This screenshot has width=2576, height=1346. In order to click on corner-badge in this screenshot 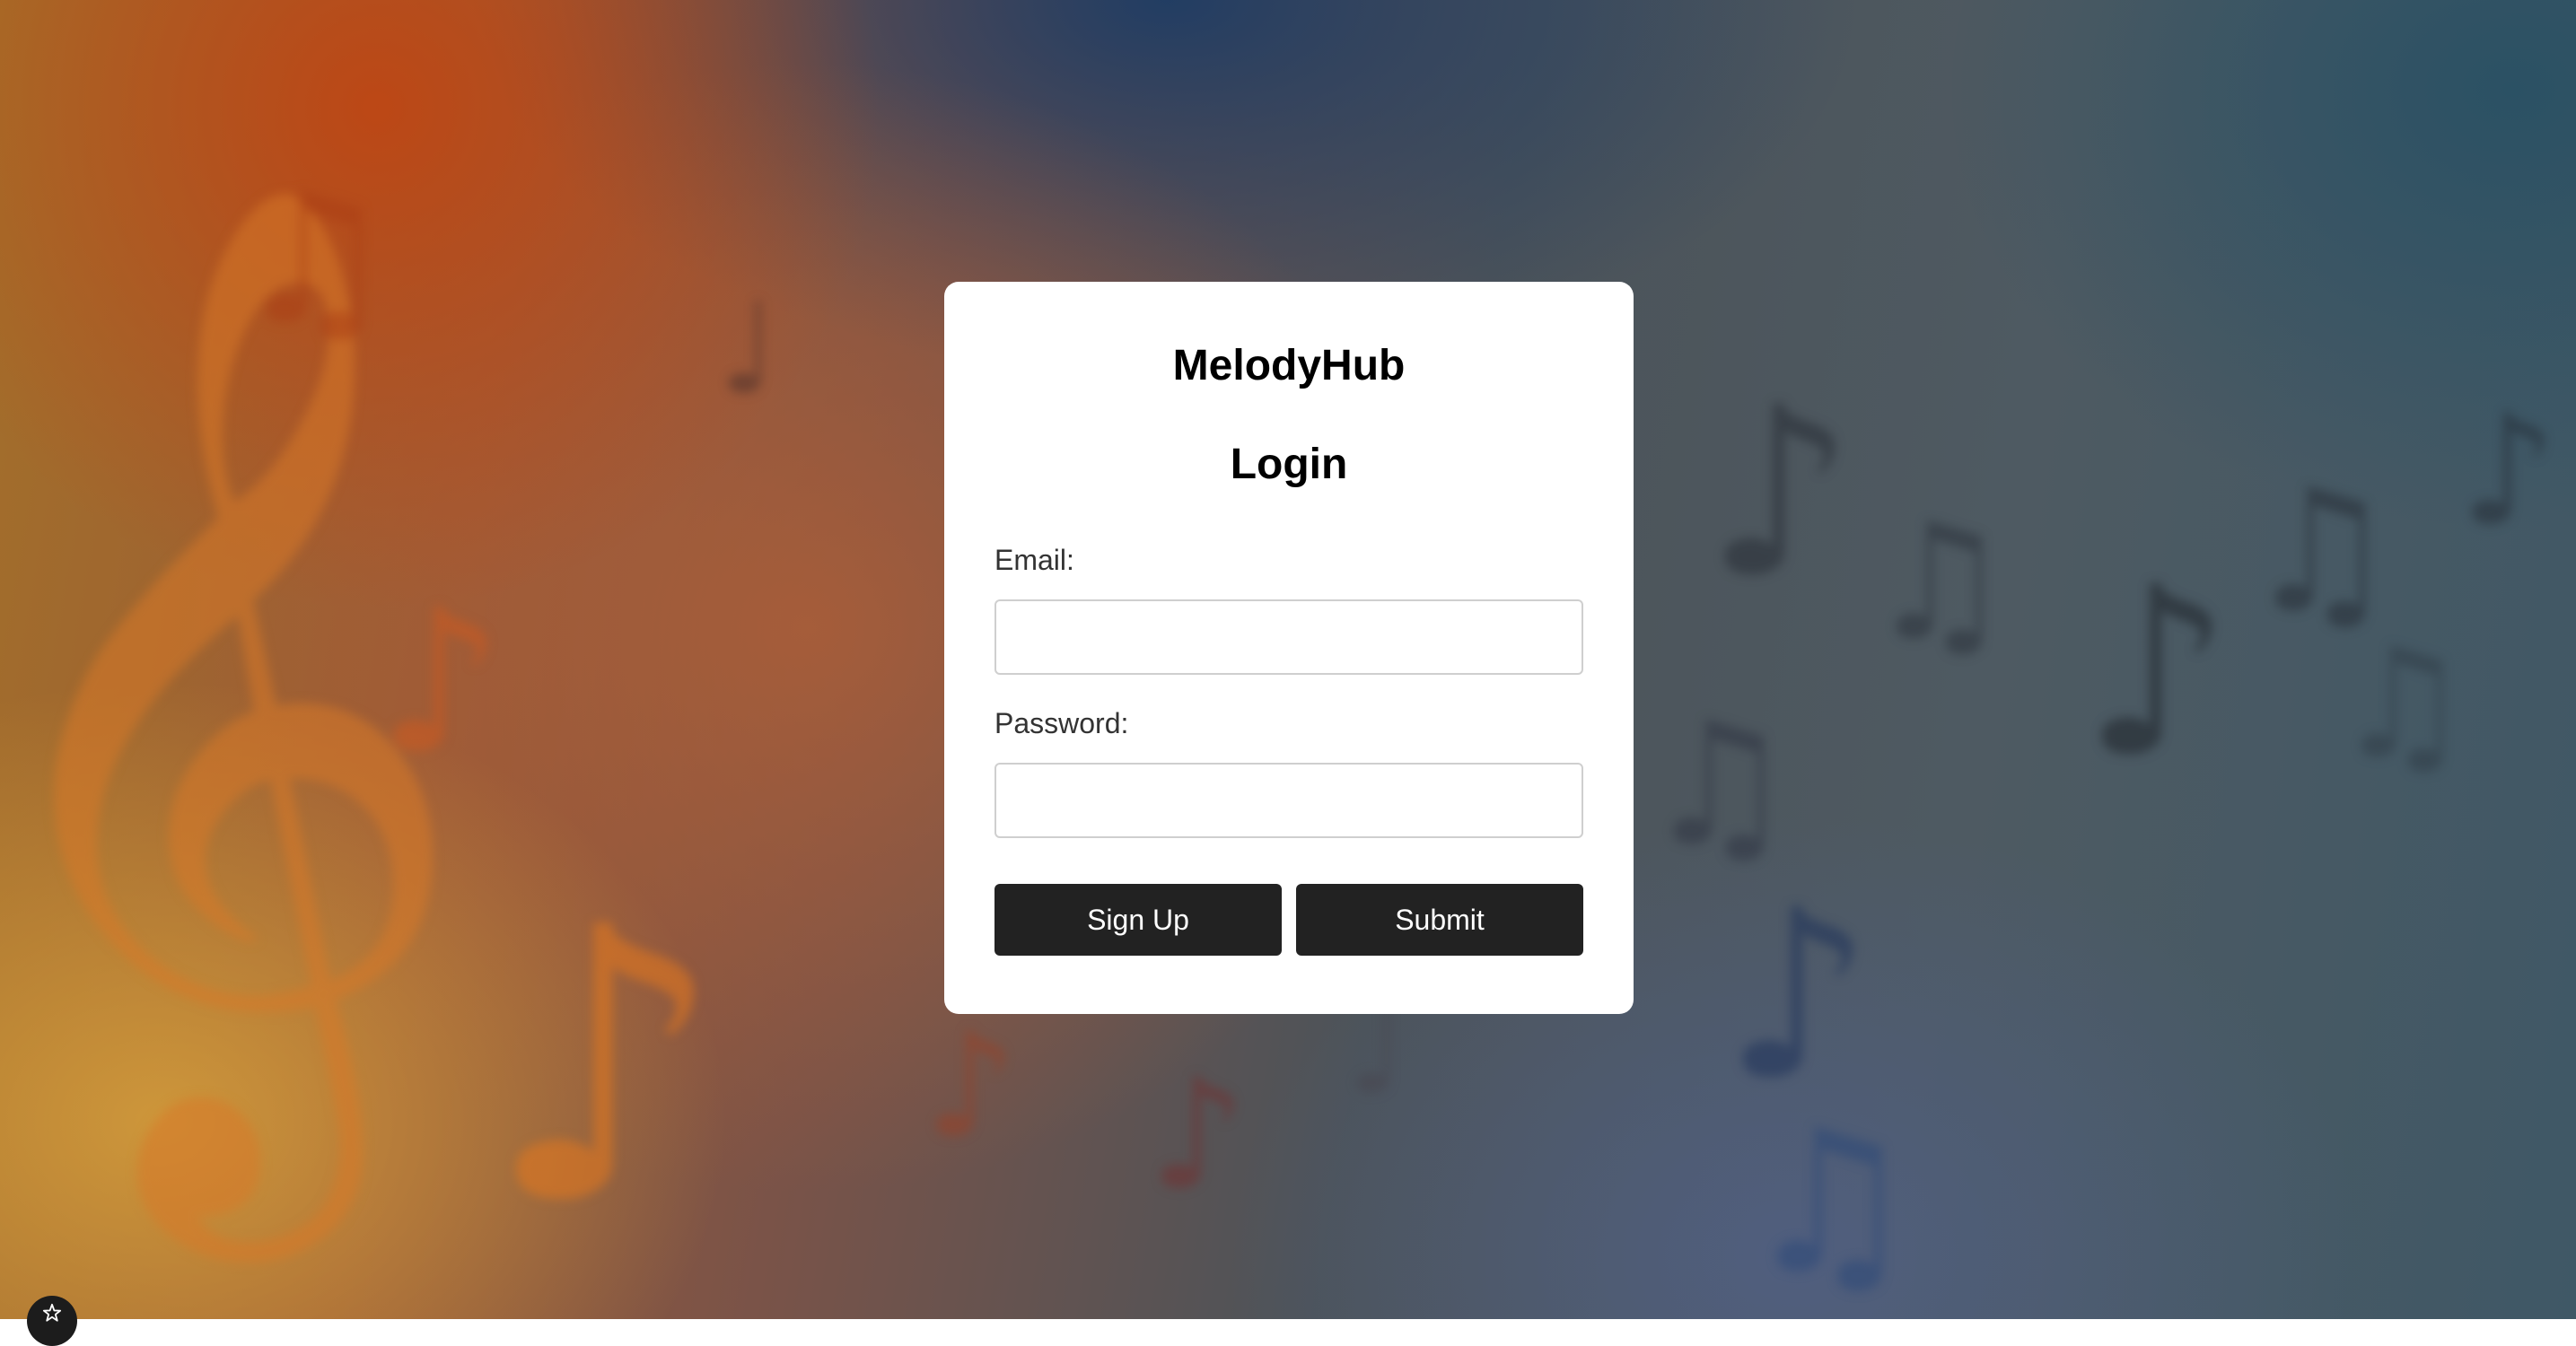, I will do `click(52, 1321)`.